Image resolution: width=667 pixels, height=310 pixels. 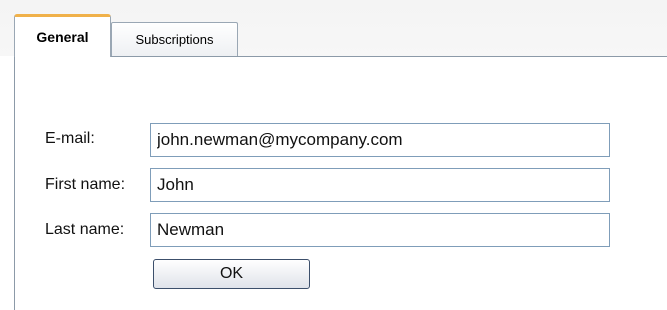 I want to click on ok-button: OK, so click(x=231, y=274).